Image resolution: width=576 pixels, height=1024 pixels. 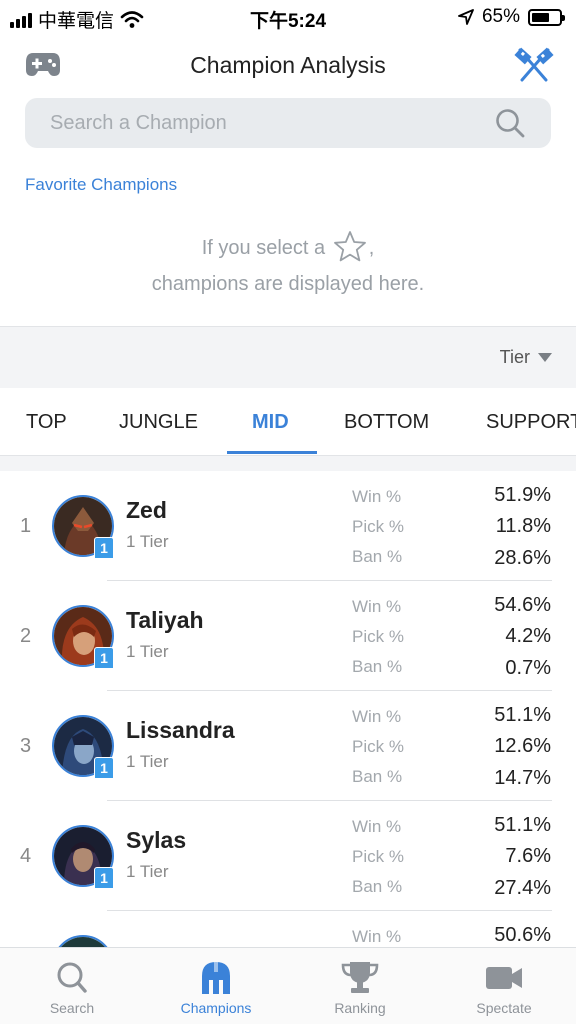 I want to click on nav-ranking: Ranking, so click(x=360, y=986).